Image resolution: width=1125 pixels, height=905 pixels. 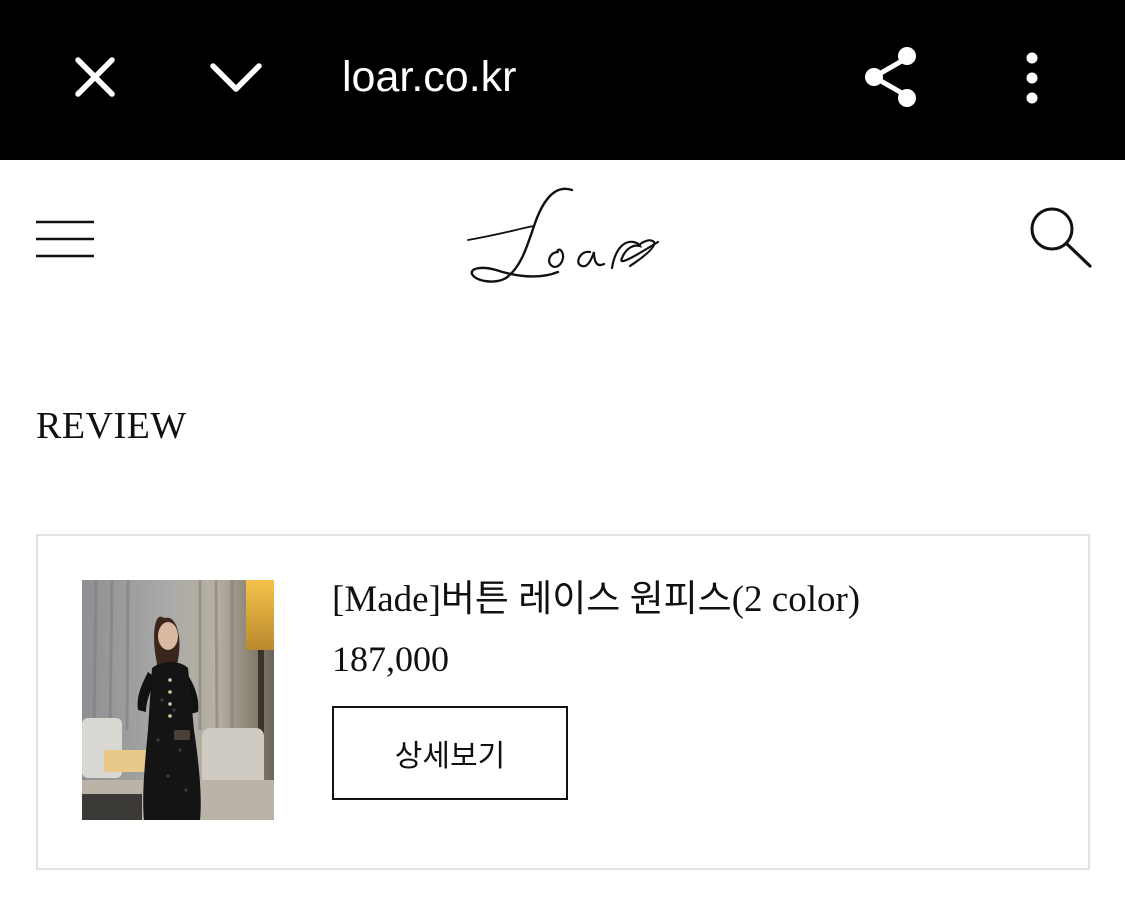 I want to click on close-icon, so click(x=95, y=77).